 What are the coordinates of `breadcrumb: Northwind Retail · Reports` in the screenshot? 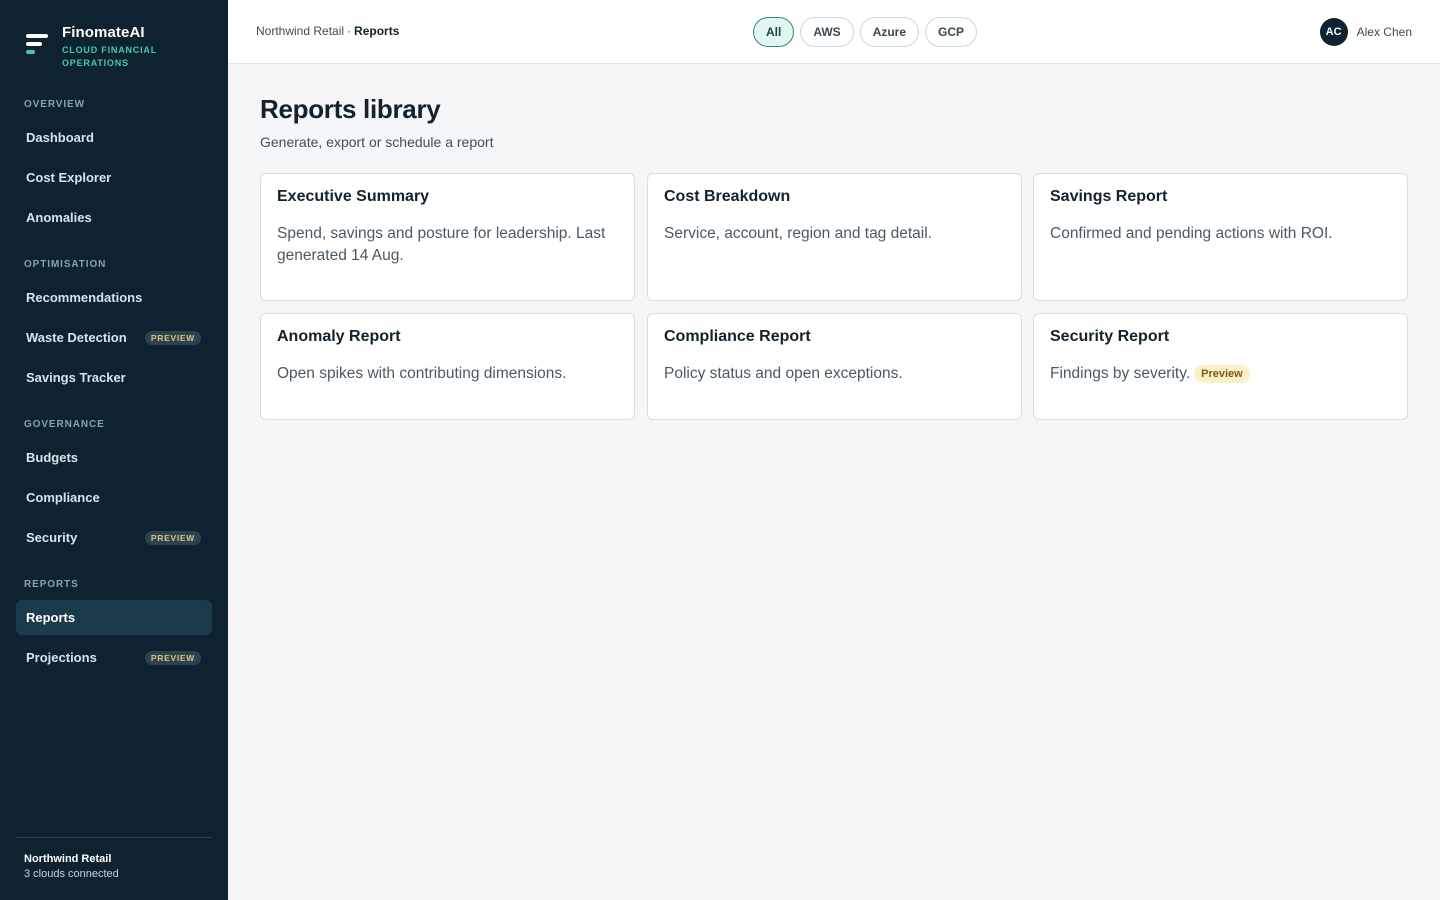 It's located at (327, 31).